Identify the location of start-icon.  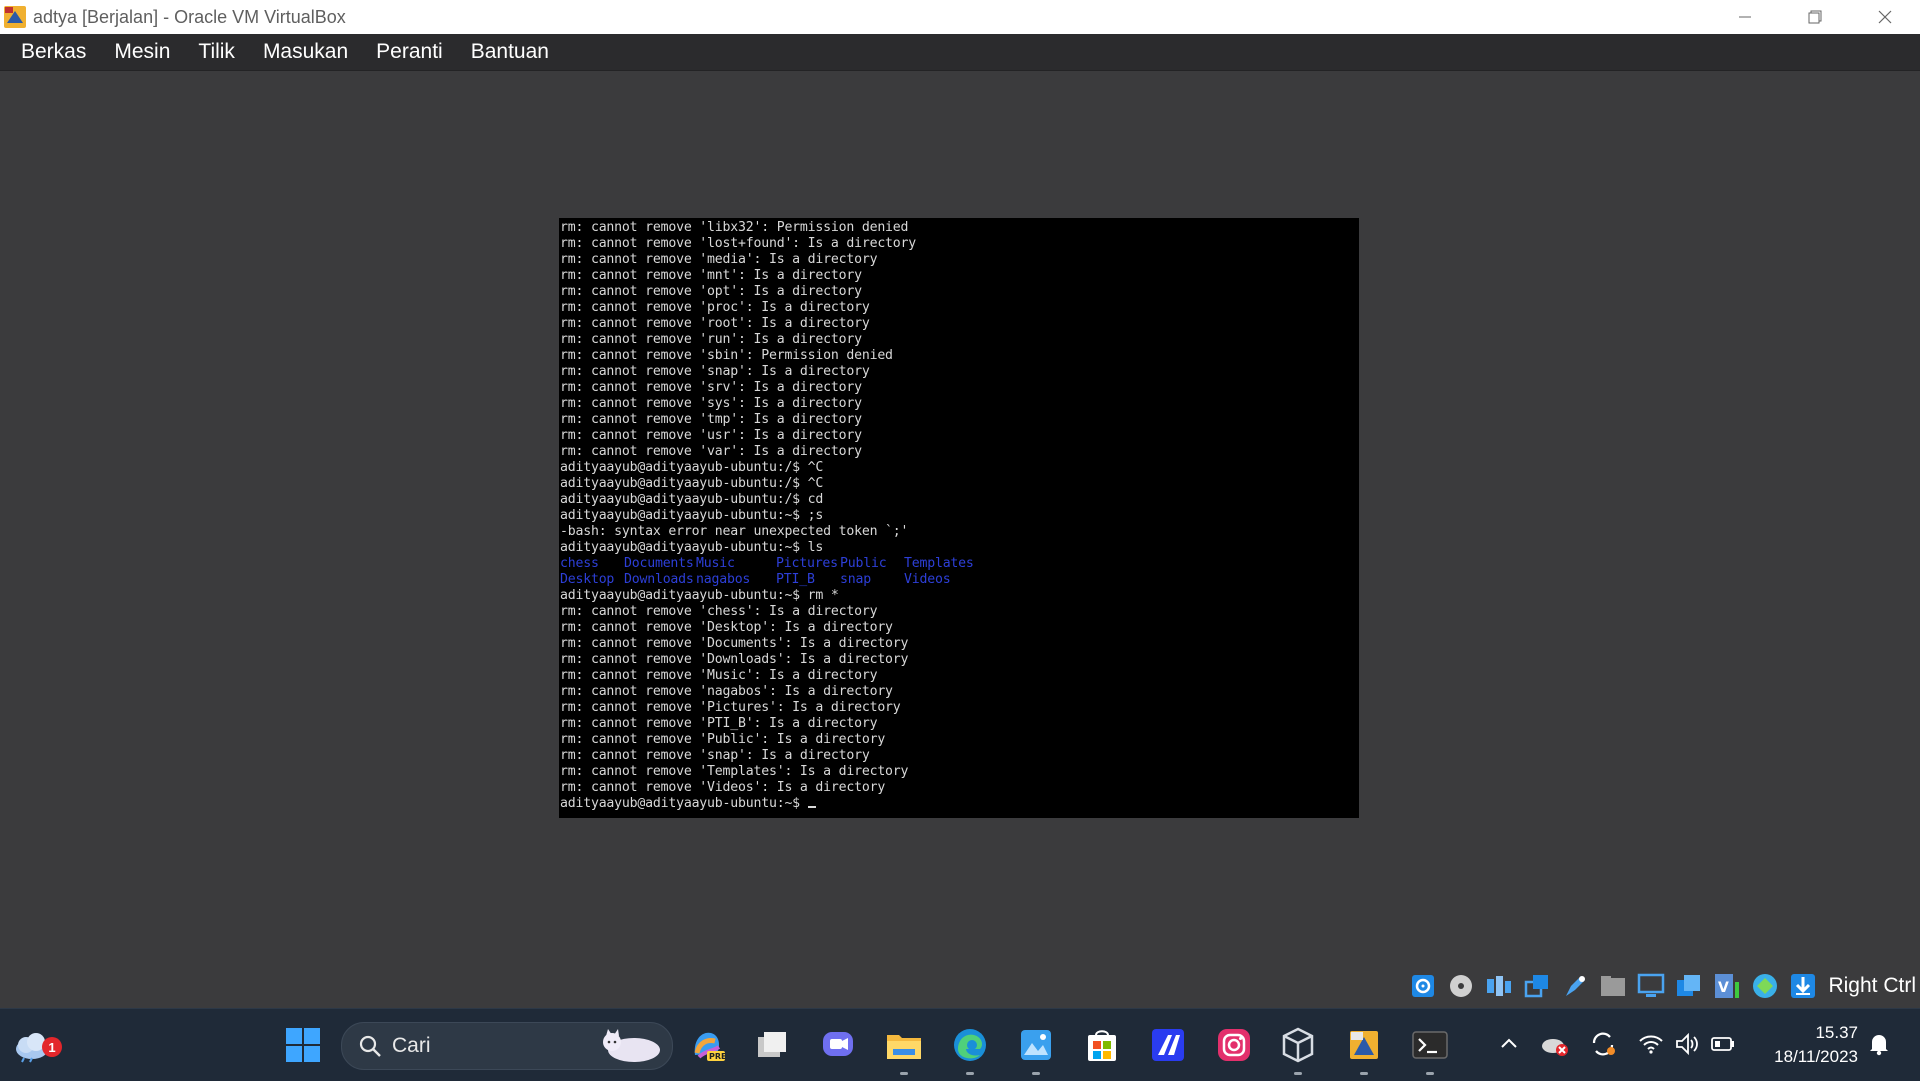
(303, 1045).